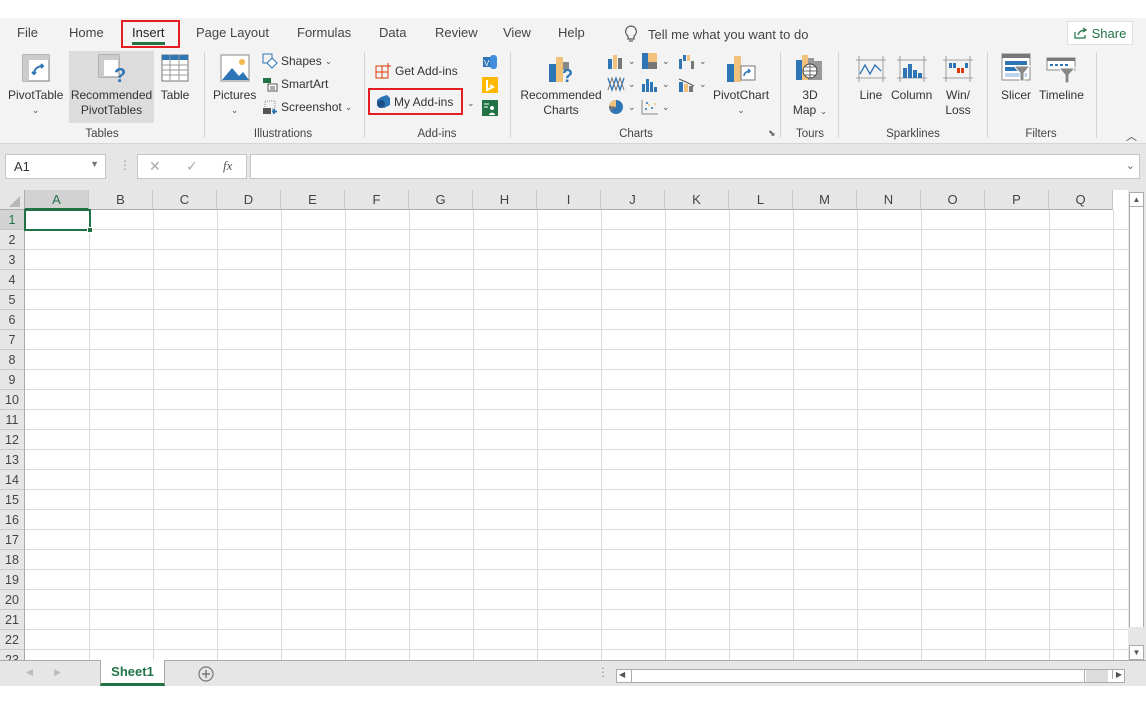  What do you see at coordinates (772, 133) in the screenshot?
I see `charts-dialog-launcher-icon: ⬊` at bounding box center [772, 133].